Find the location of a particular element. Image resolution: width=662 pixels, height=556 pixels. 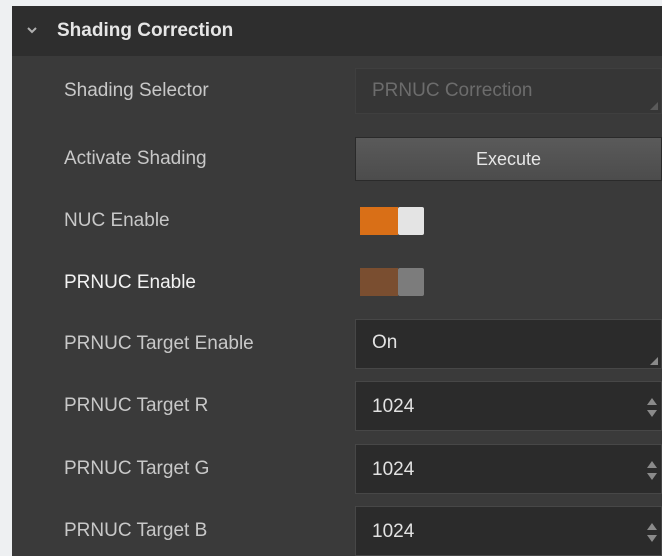

prnuc-enable-toggle is located at coordinates (392, 282).